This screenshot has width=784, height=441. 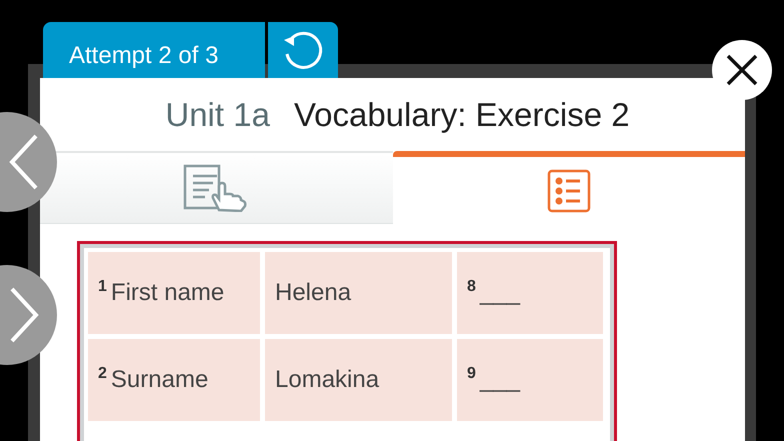 What do you see at coordinates (102, 374) in the screenshot?
I see `item-number: 2` at bounding box center [102, 374].